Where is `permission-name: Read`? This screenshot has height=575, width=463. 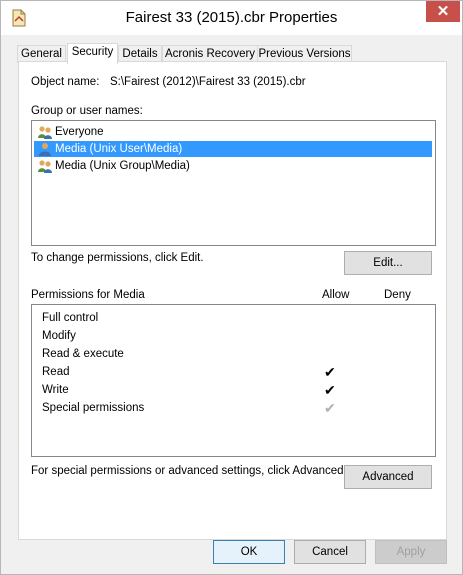 permission-name: Read is located at coordinates (56, 372).